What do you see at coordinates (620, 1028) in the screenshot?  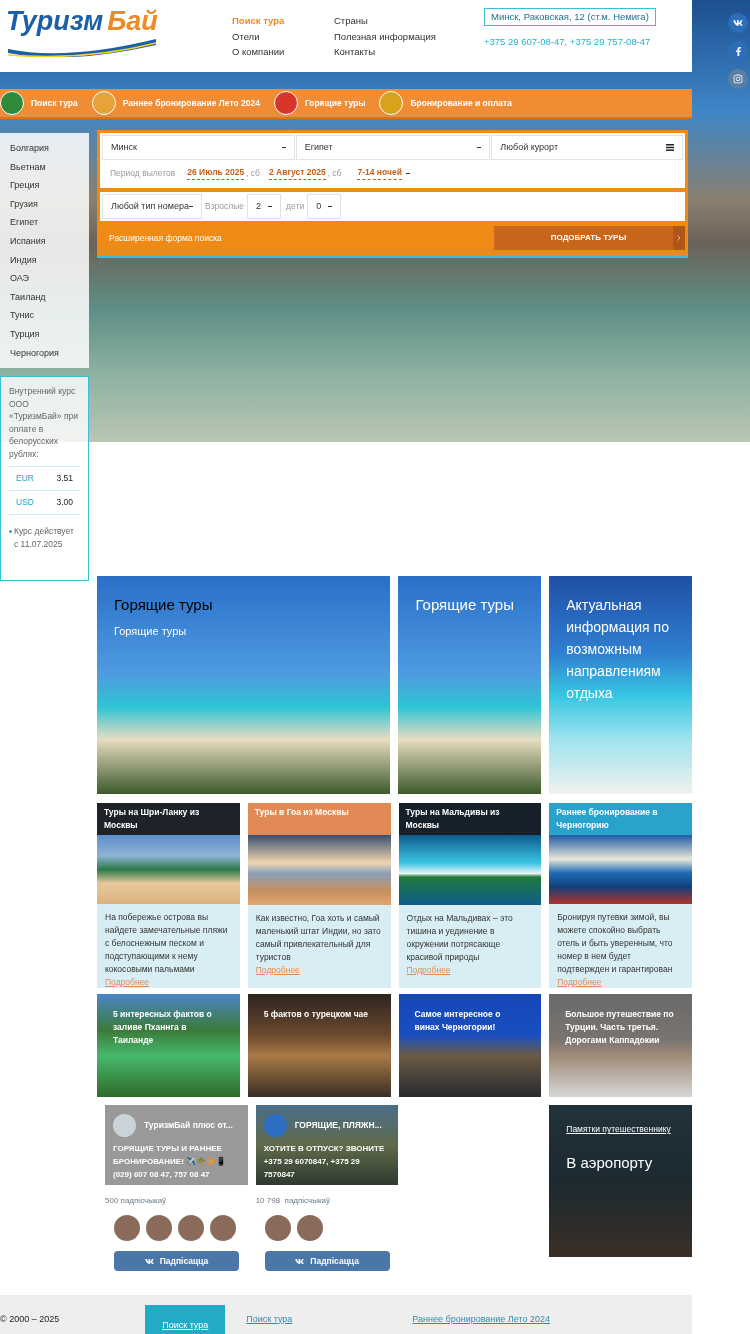 I see `article-title: Большое путешествие по Турции. Часть третья. Дорогами Каппадокии` at bounding box center [620, 1028].